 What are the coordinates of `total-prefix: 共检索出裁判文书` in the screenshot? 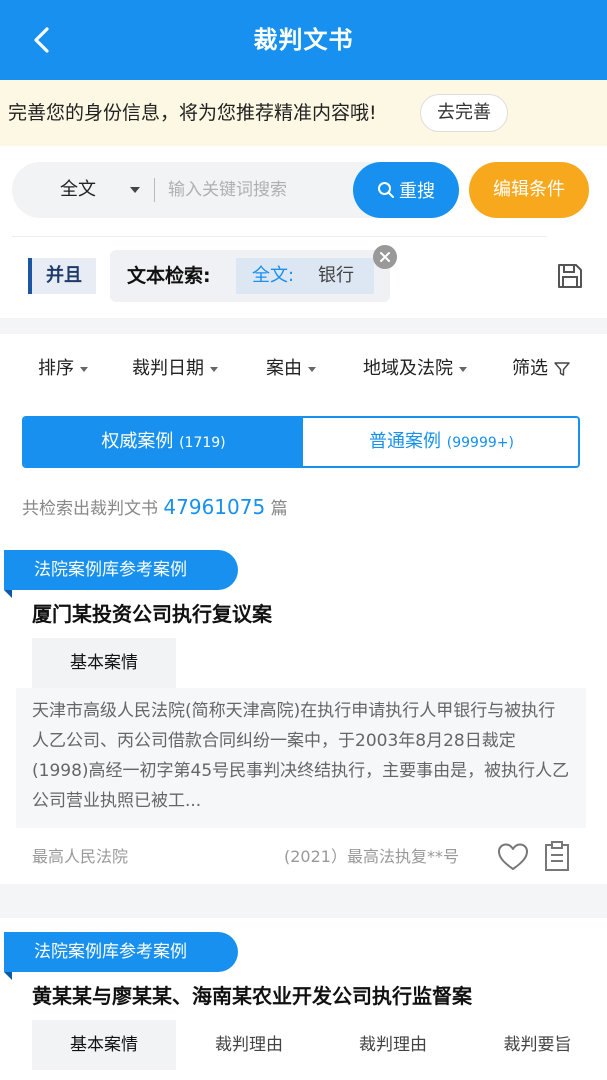 It's located at (90, 509).